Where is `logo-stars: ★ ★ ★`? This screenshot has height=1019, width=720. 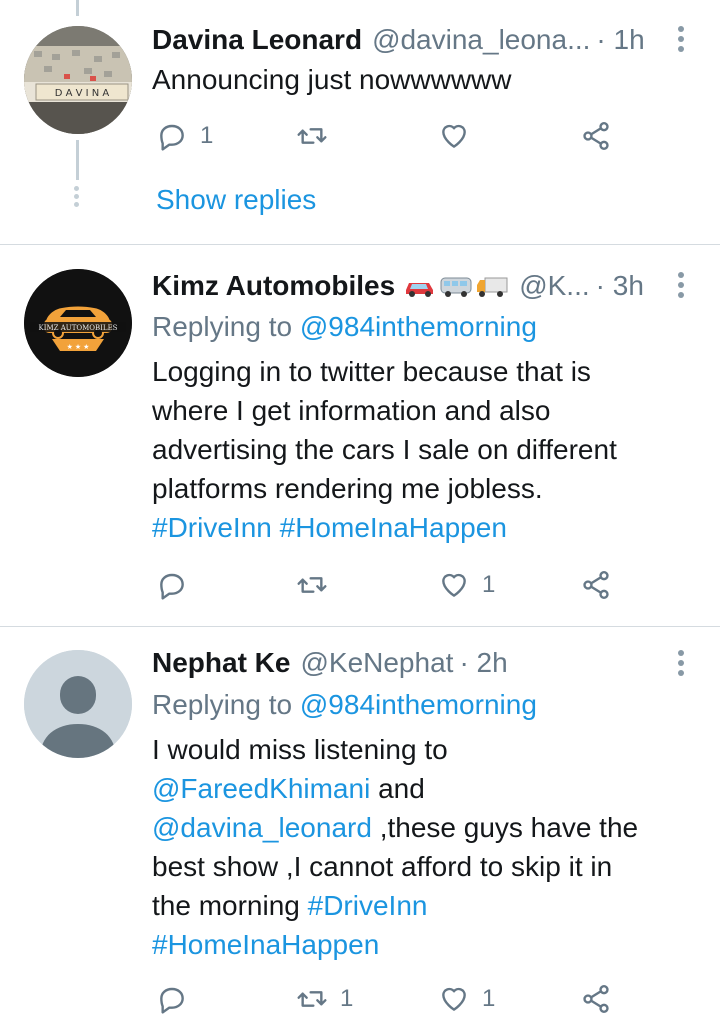
logo-stars: ★ ★ ★ is located at coordinates (78, 347).